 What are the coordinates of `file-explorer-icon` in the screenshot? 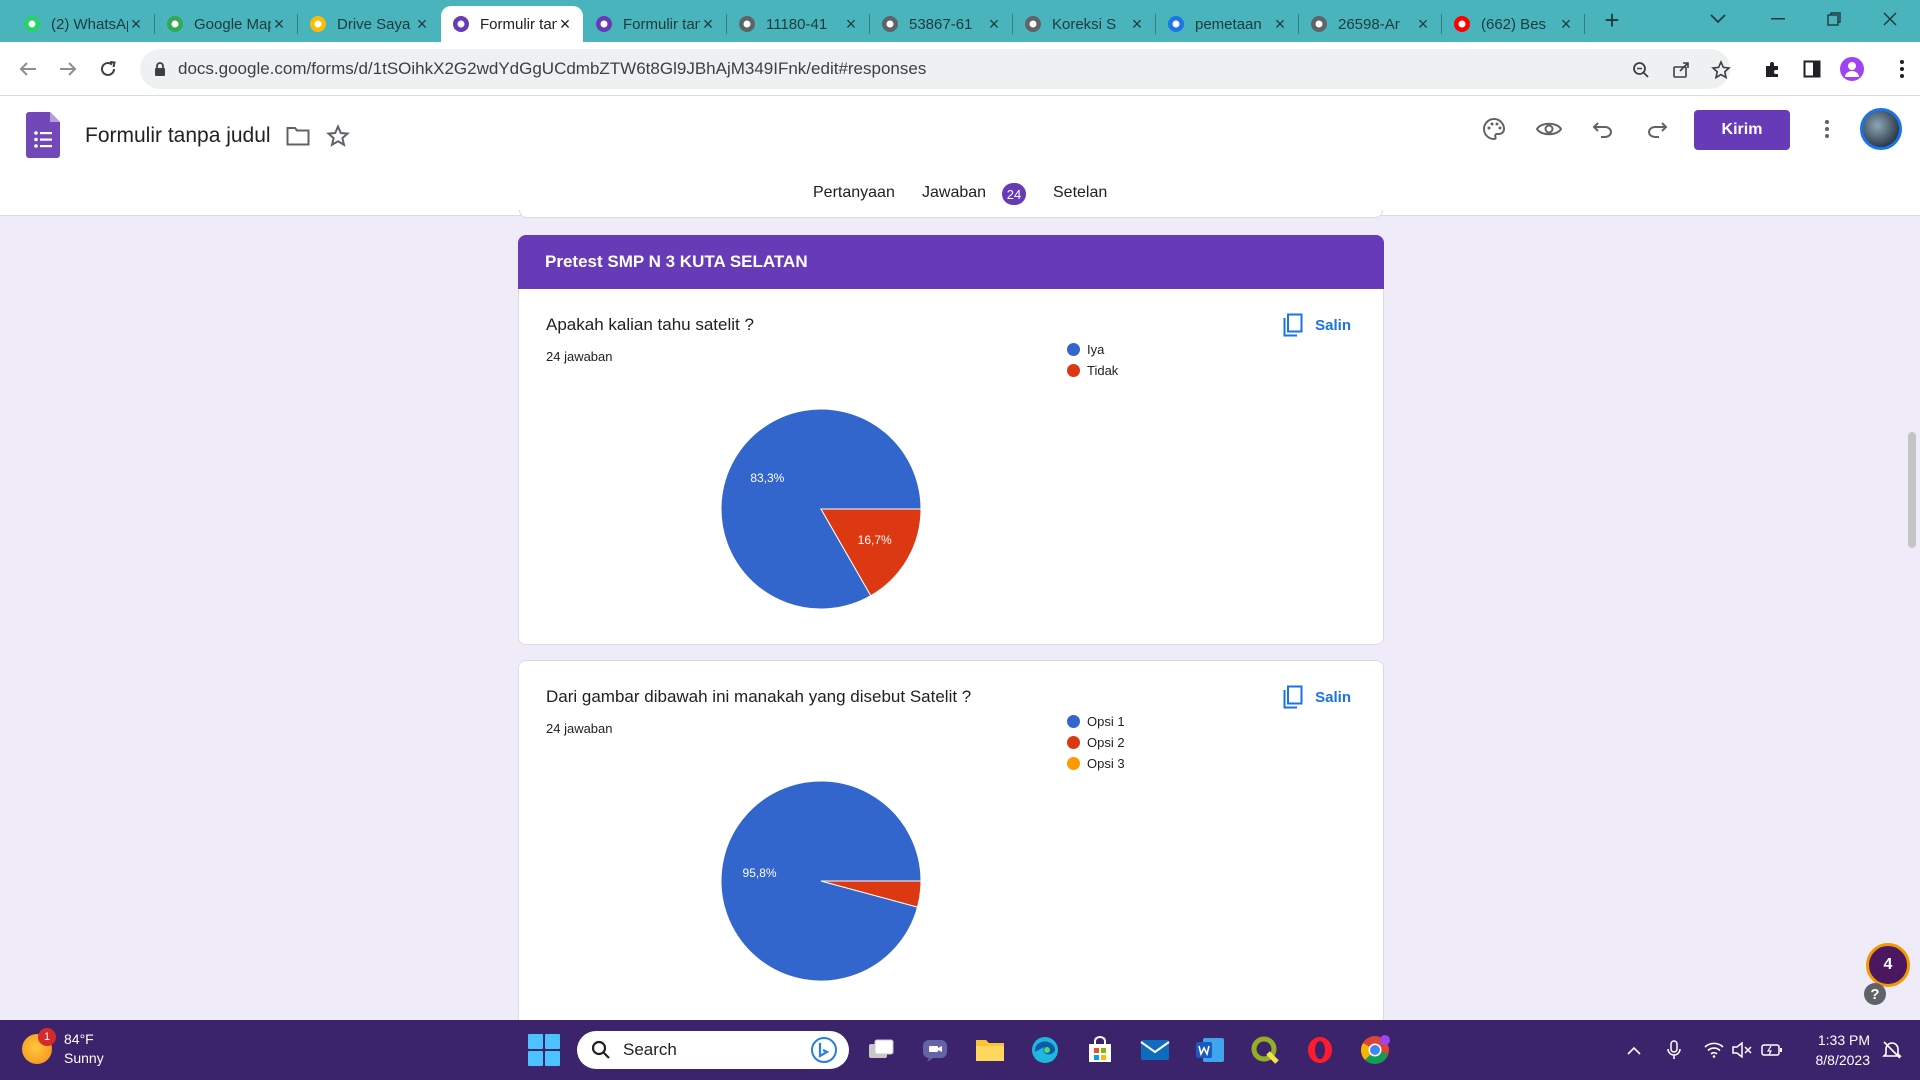 It's located at (990, 1050).